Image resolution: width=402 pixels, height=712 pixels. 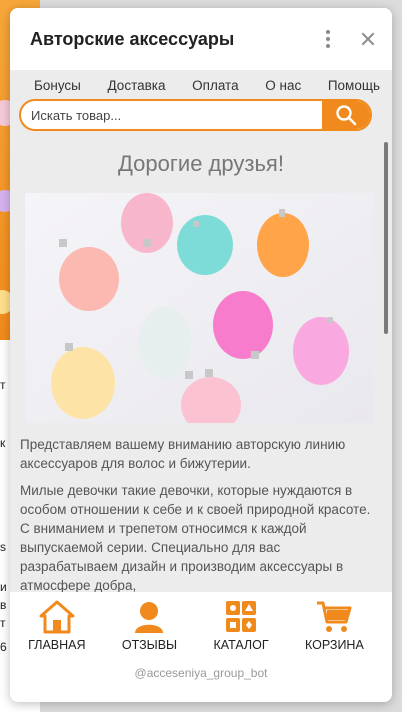 I want to click on background-text-fragment: и, so click(x=3, y=587).